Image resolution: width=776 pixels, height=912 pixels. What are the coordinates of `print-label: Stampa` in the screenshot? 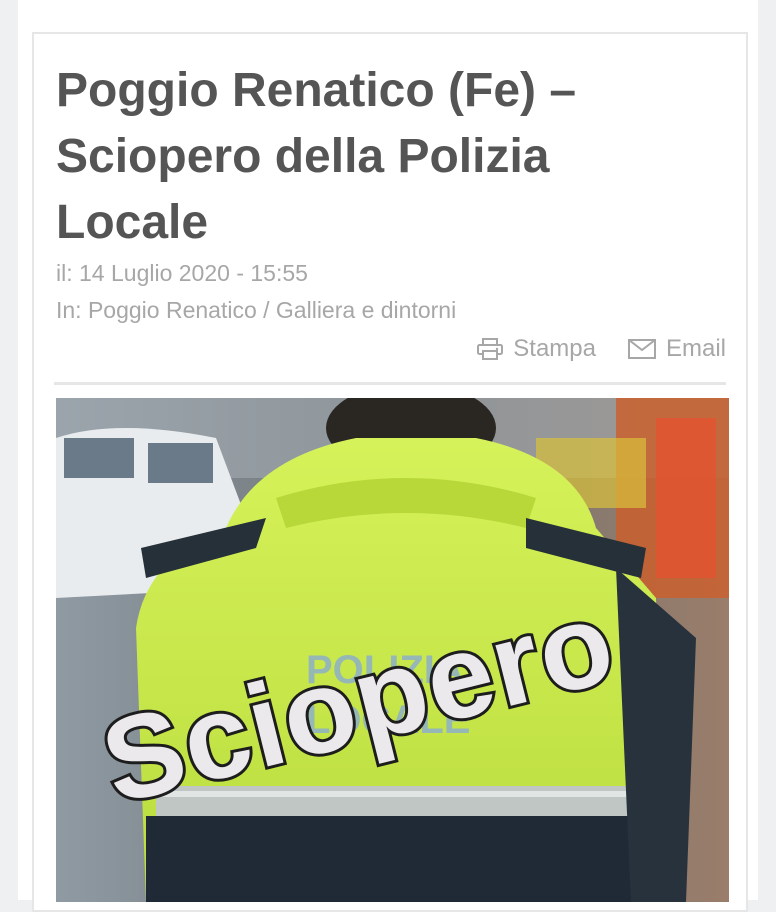 It's located at (554, 348).